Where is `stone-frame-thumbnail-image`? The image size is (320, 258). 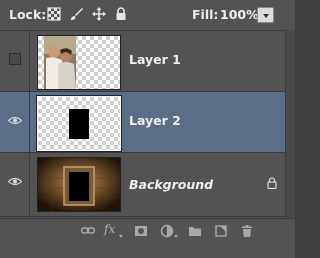 stone-frame-thumbnail-image is located at coordinates (79, 184).